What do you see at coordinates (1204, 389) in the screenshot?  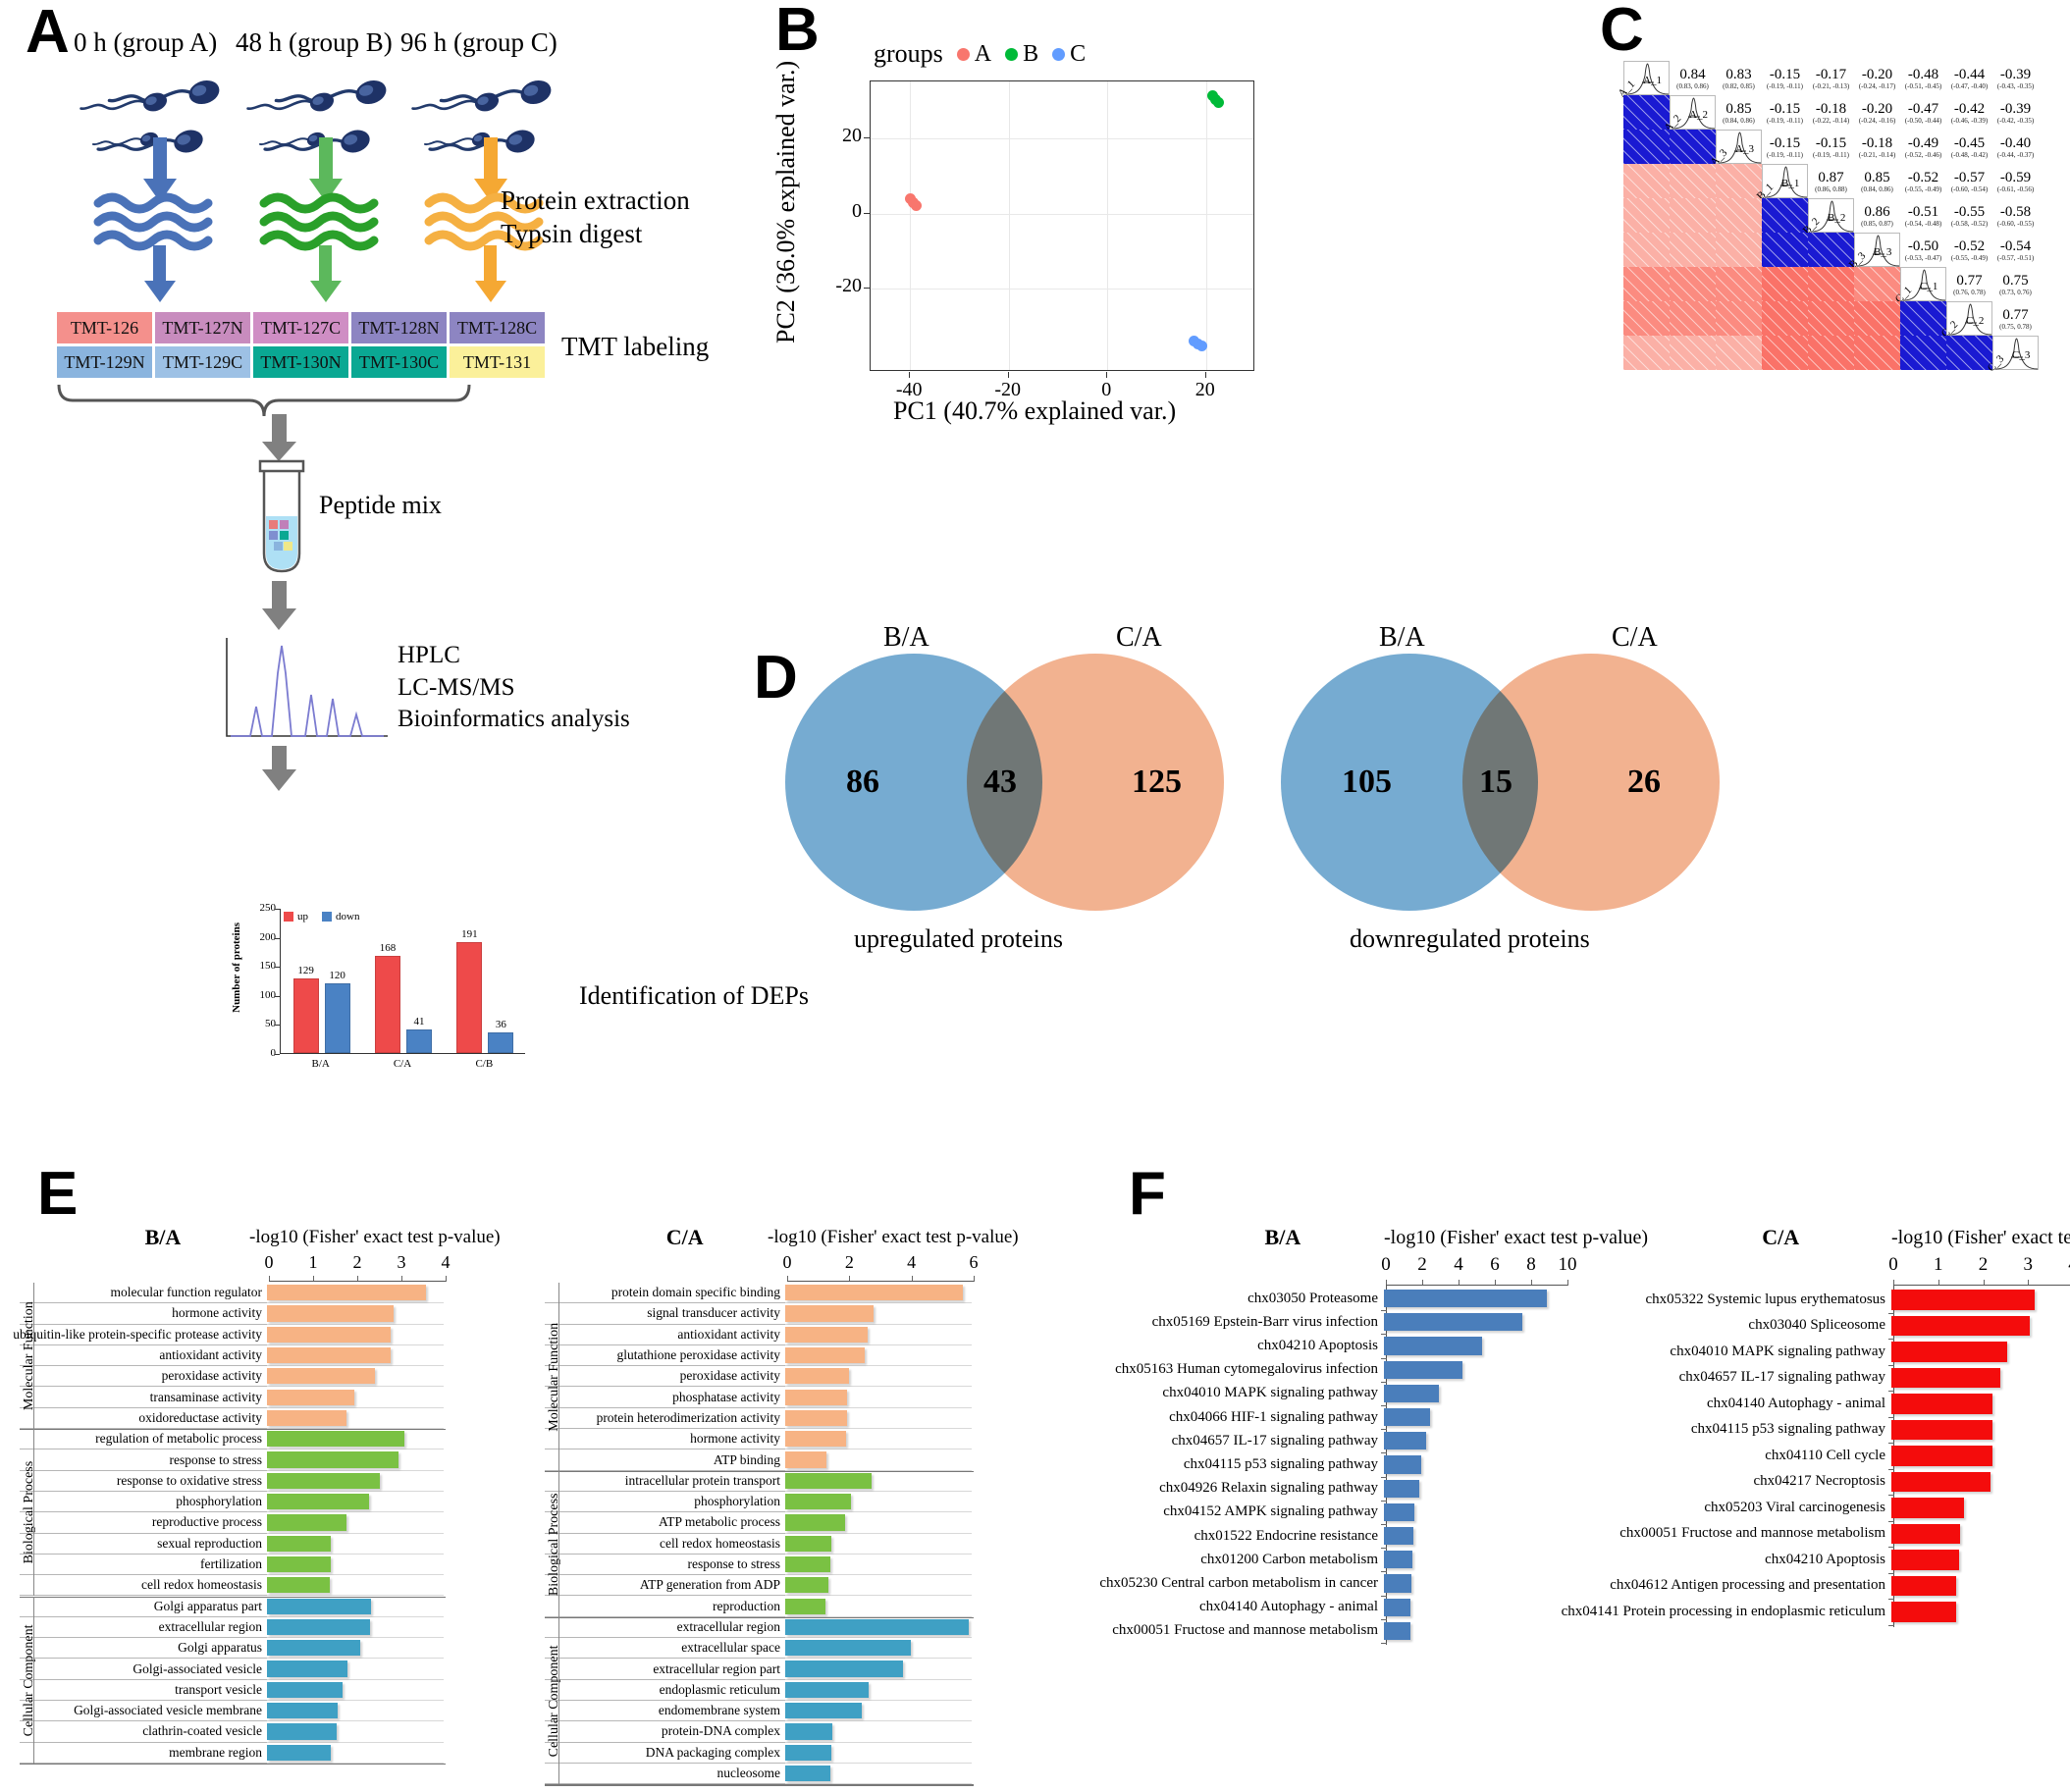 I see `pca-x-tick: 20` at bounding box center [1204, 389].